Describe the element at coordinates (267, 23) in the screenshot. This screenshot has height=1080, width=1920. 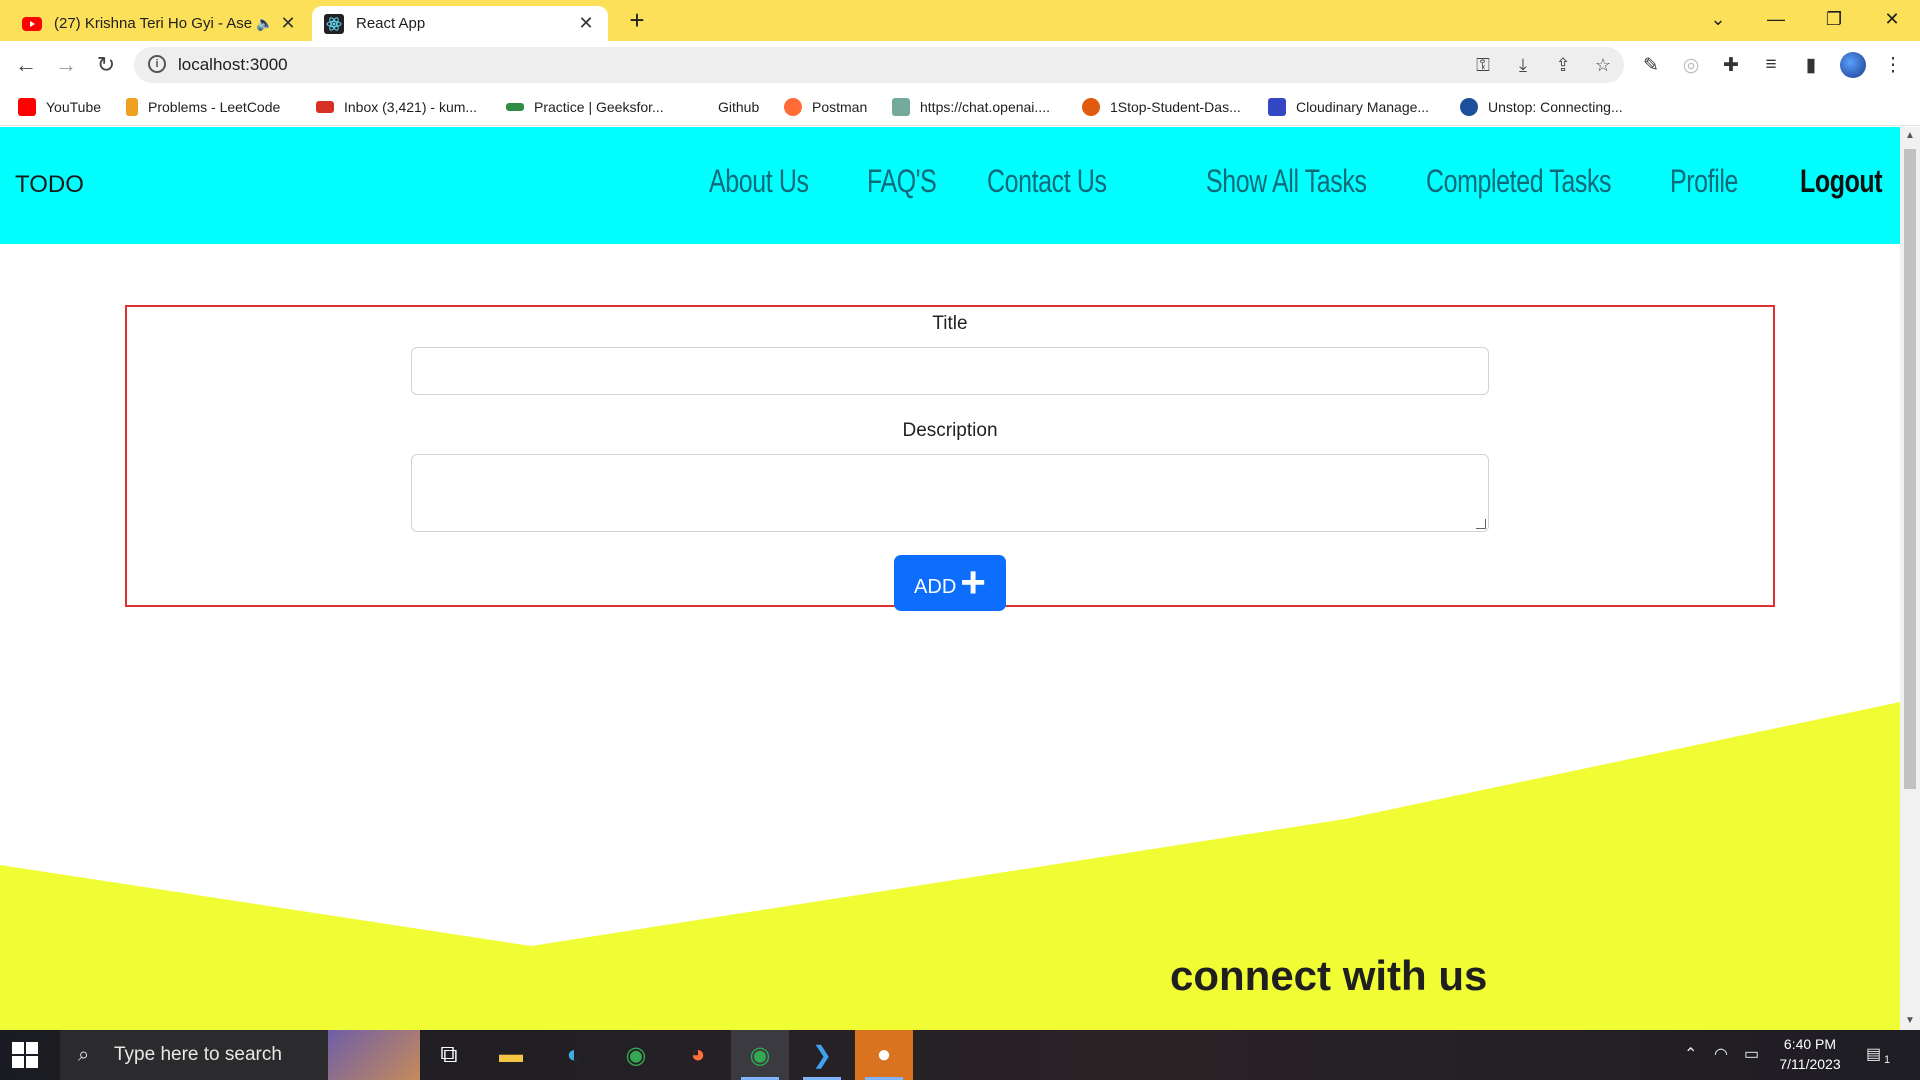
I see `speaker-icon: 🔈` at that location.